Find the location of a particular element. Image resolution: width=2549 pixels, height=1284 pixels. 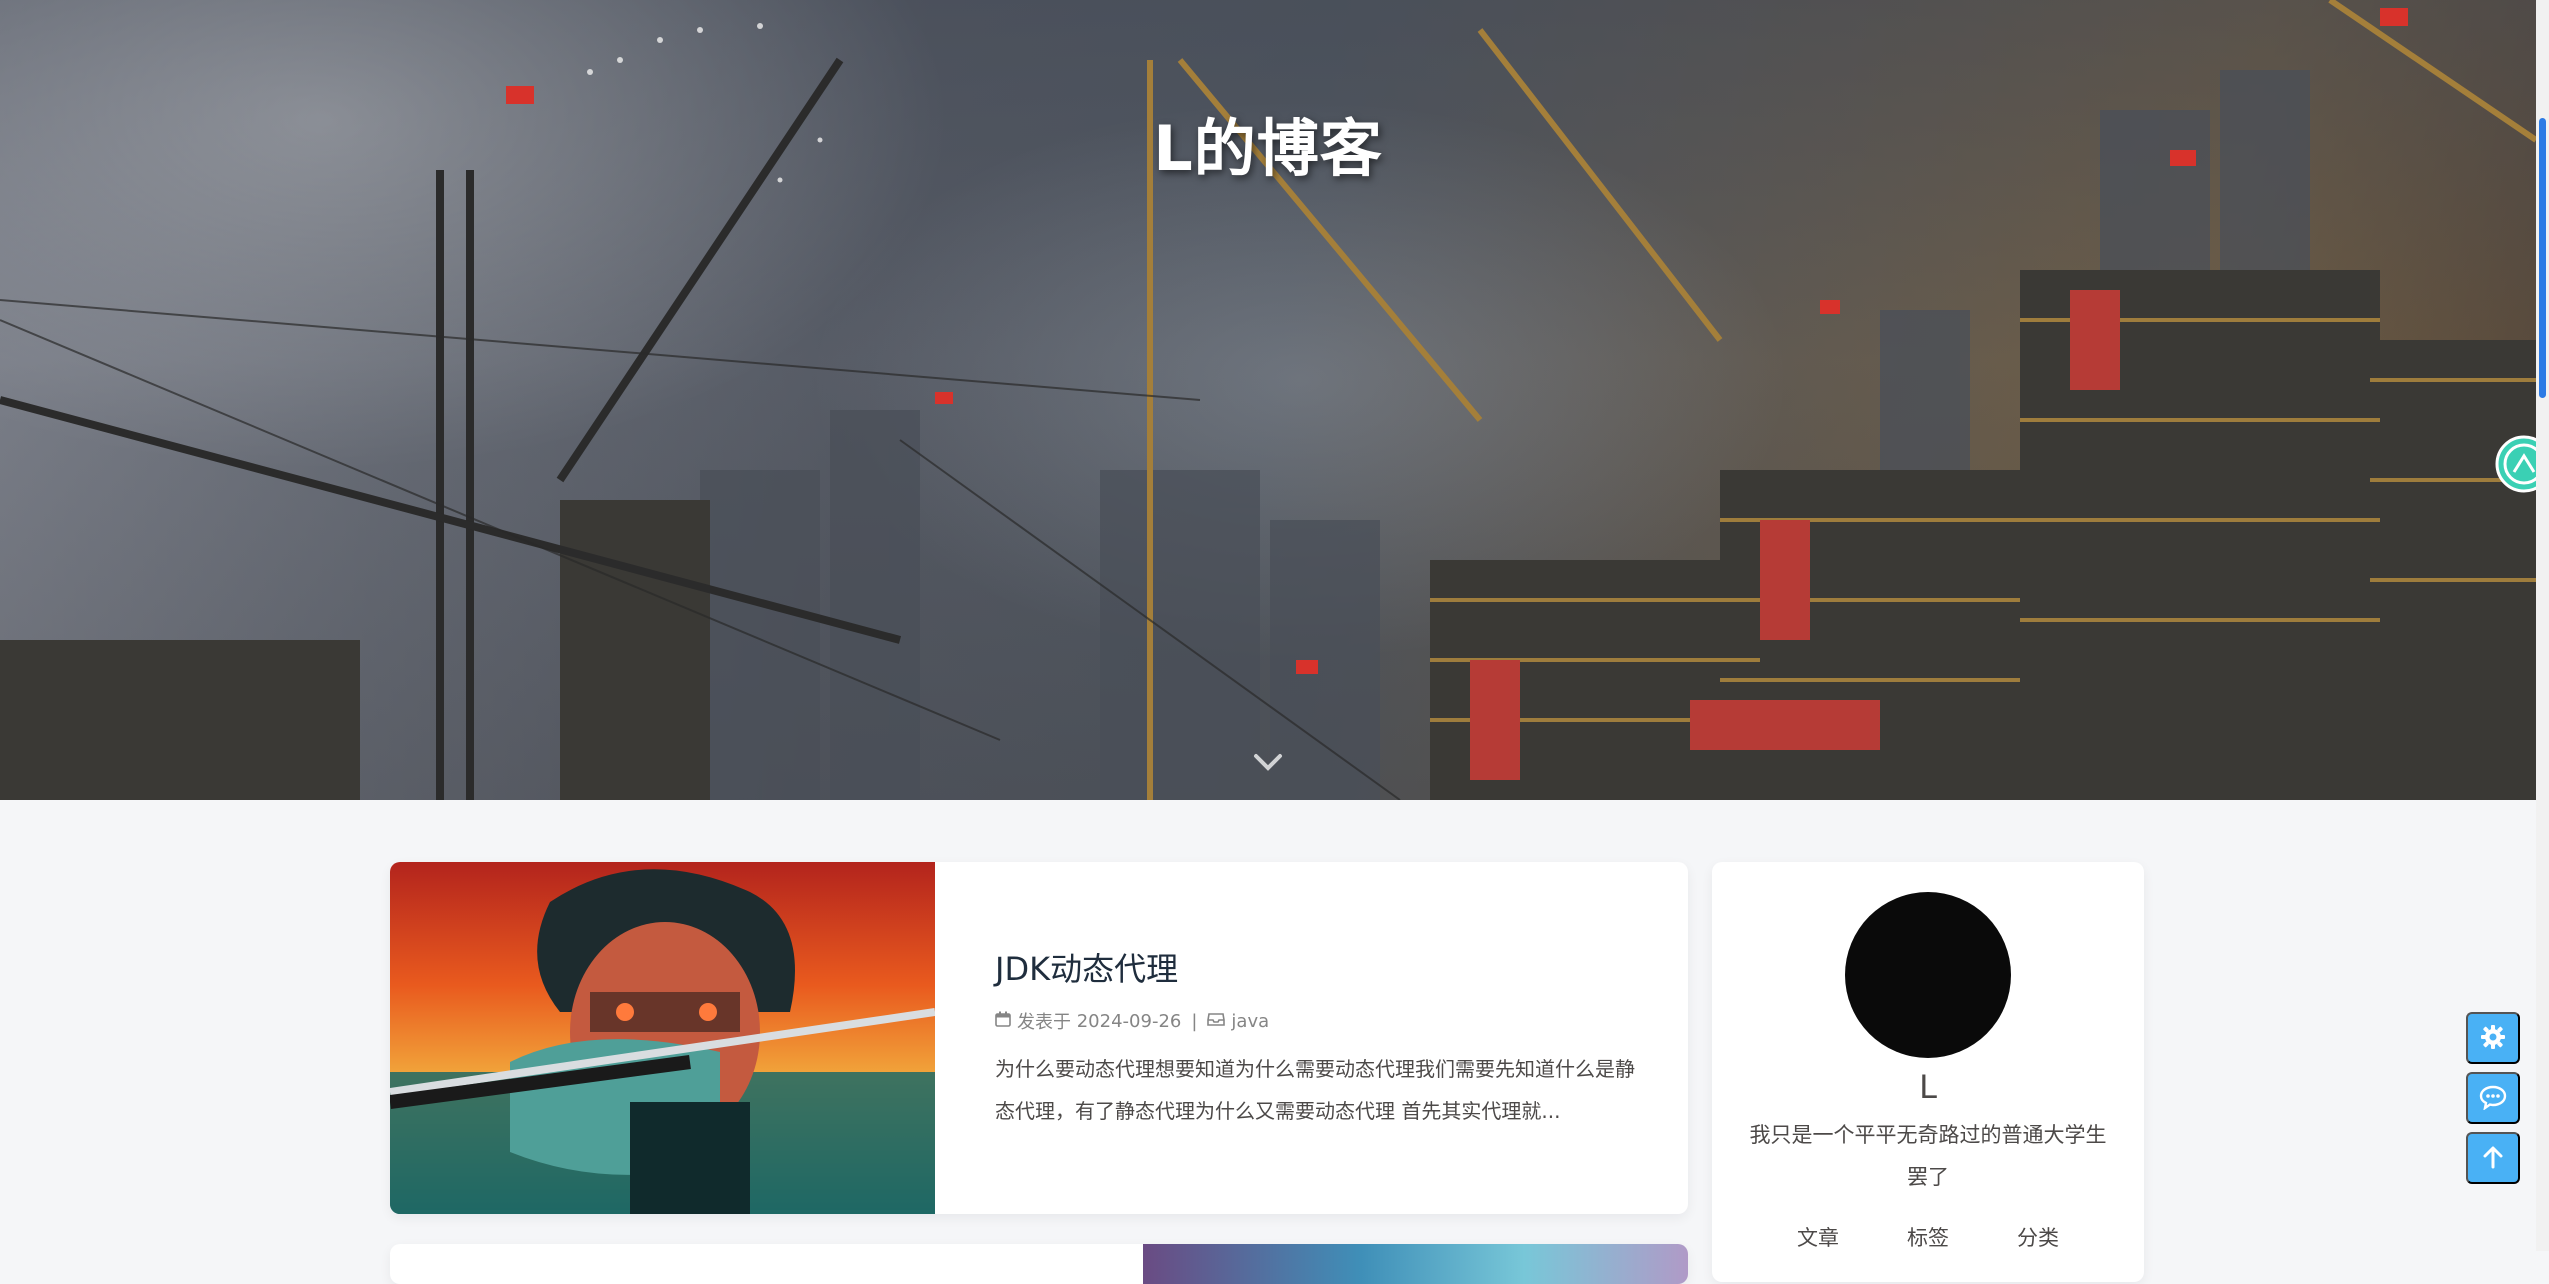

comments-button is located at coordinates (2493, 1098).